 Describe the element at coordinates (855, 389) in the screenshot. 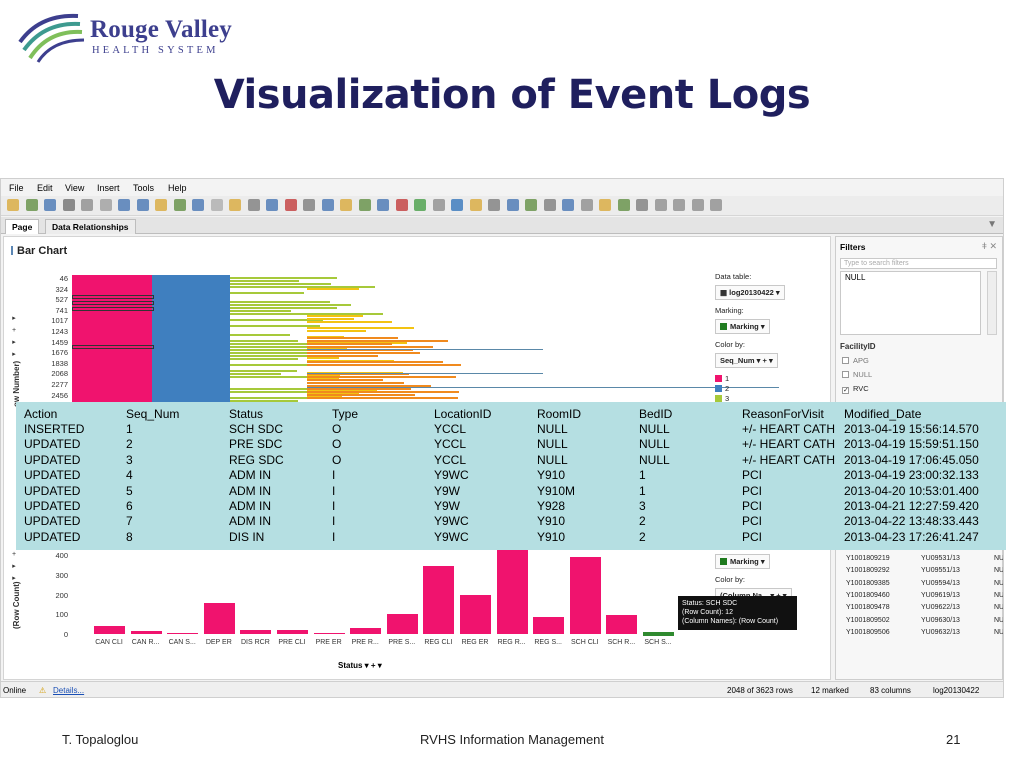

I see `facility-option: ✓ RVC` at that location.